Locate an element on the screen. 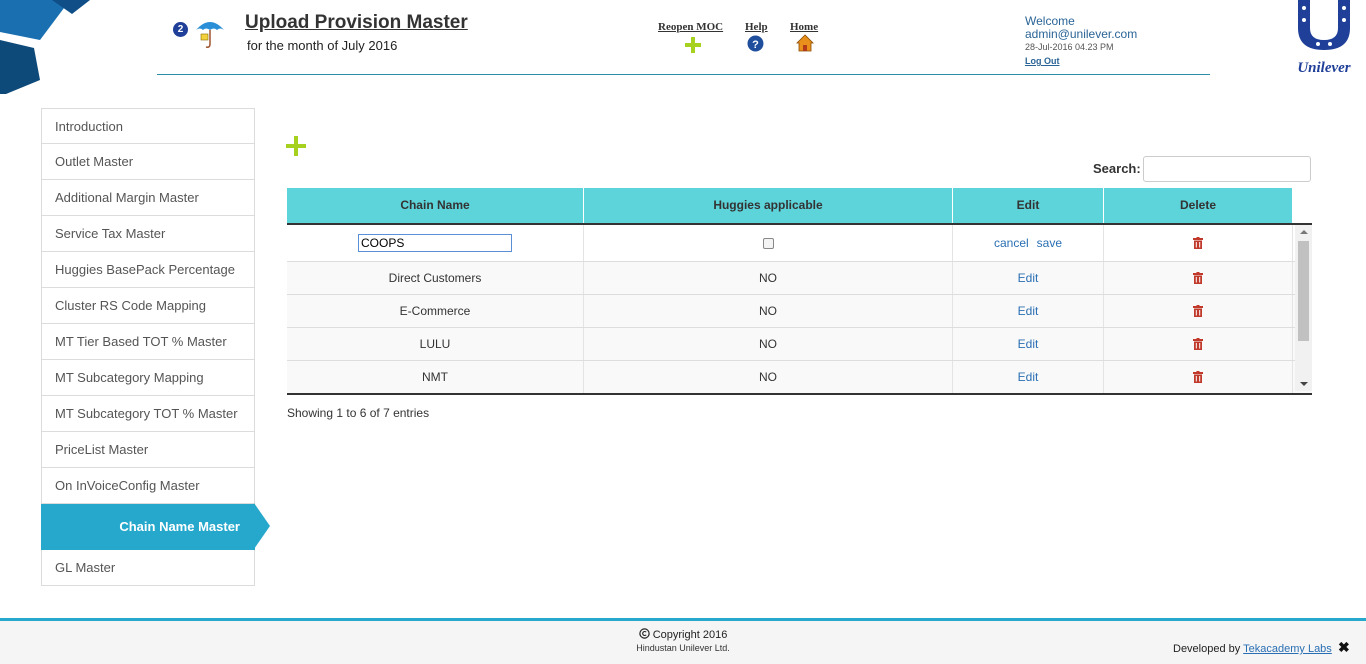 The height and width of the screenshot is (664, 1366). sidebar-item-gl-master: GL Master is located at coordinates (148, 568).